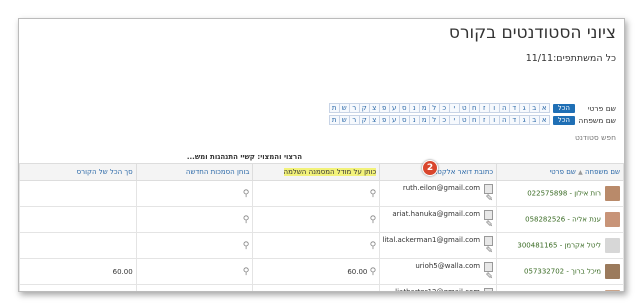 This screenshot has width=637, height=304. I want to click on student-name: מיכל ברוך - 057332702, so click(562, 272).